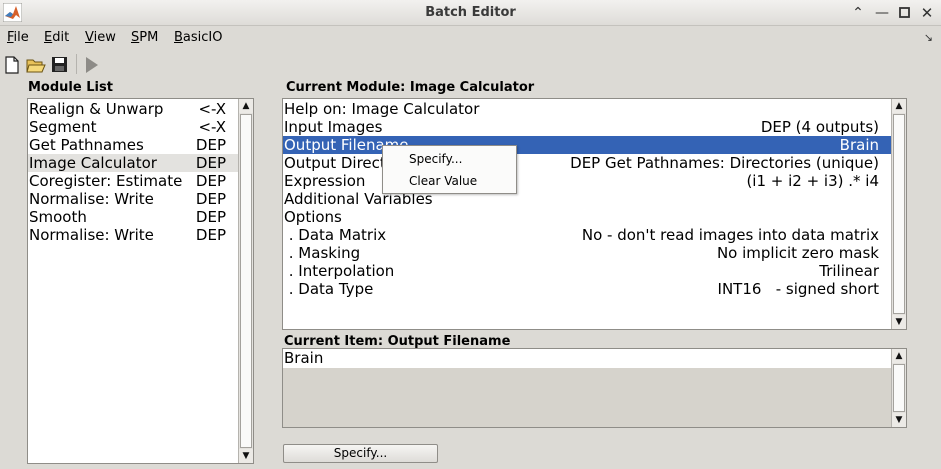  Describe the element at coordinates (133, 127) in the screenshot. I see `module-list-item: Segment <-X` at that location.